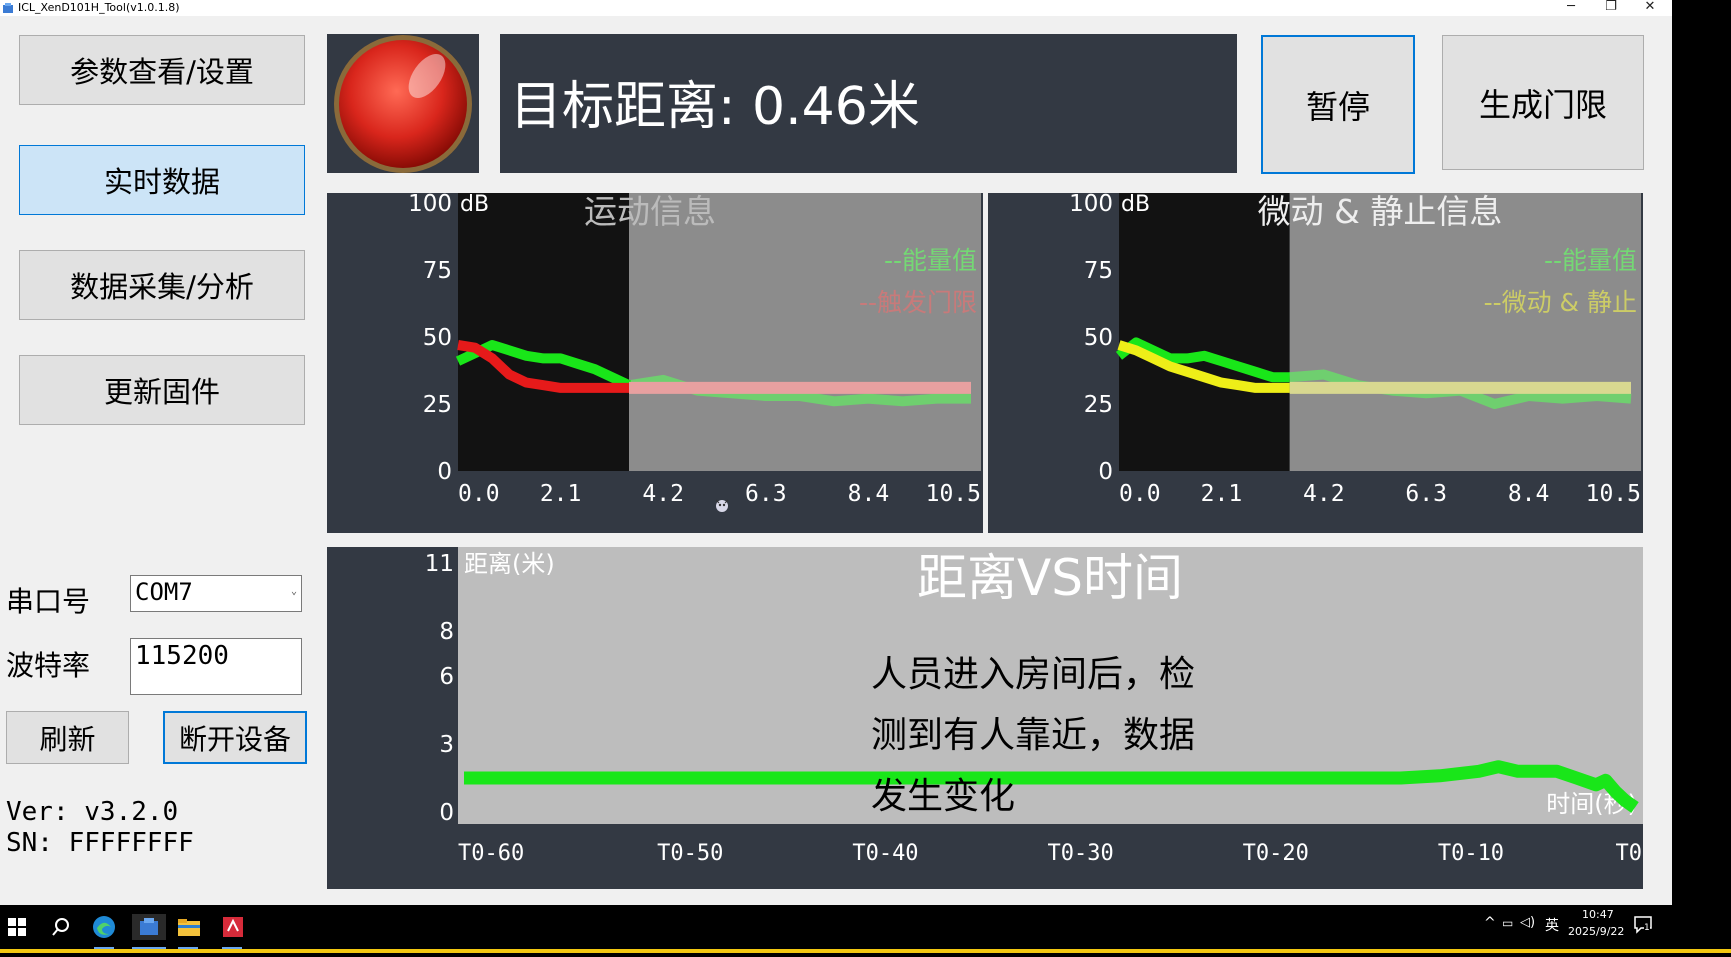 This screenshot has height=957, width=1731. Describe the element at coordinates (1490, 923) in the screenshot. I see `tray-chevron-icon: ^` at that location.